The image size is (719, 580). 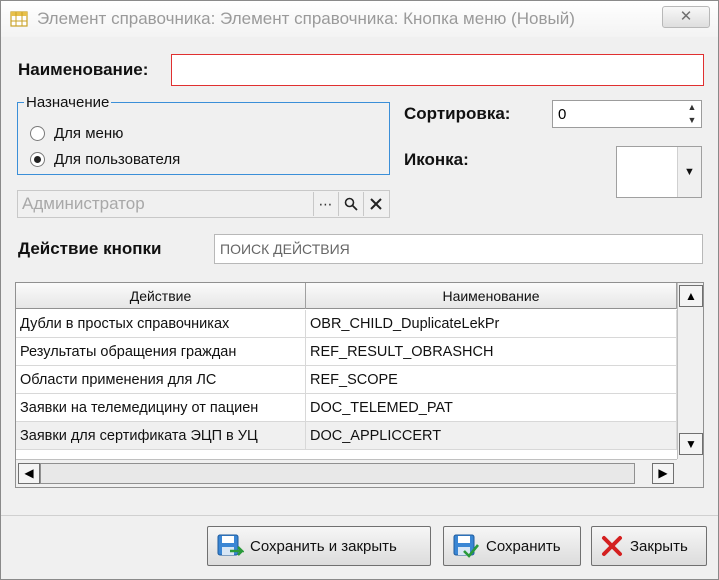 I want to click on cell-name: REF_SCOPE, so click(x=491, y=380).